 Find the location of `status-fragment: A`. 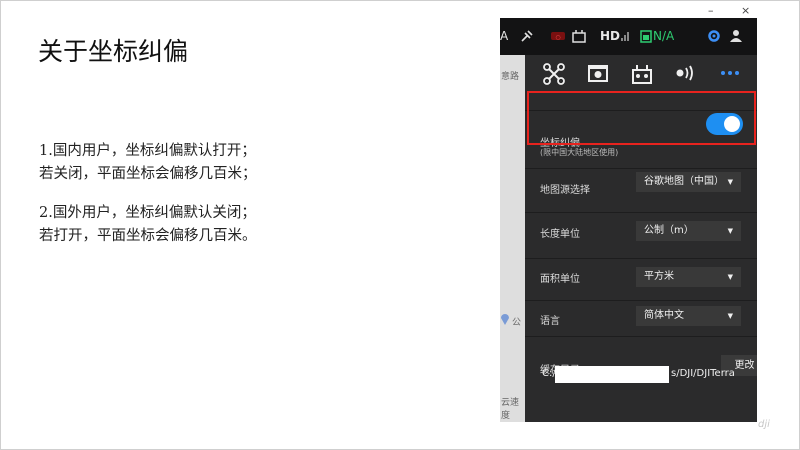

status-fragment: A is located at coordinates (504, 36).